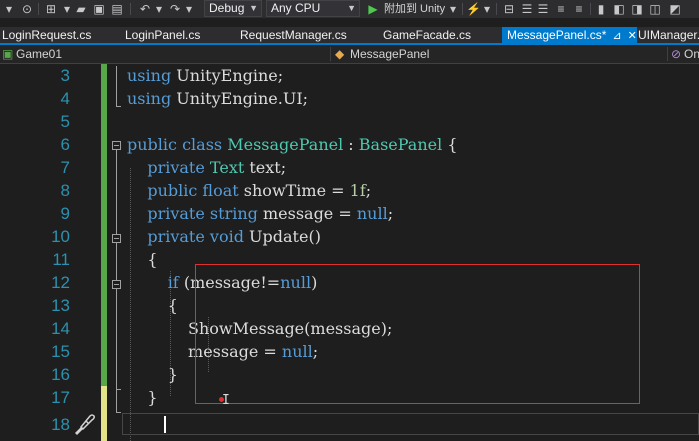 The height and width of the screenshot is (441, 699). What do you see at coordinates (65, 98) in the screenshot?
I see `line-number: 4` at bounding box center [65, 98].